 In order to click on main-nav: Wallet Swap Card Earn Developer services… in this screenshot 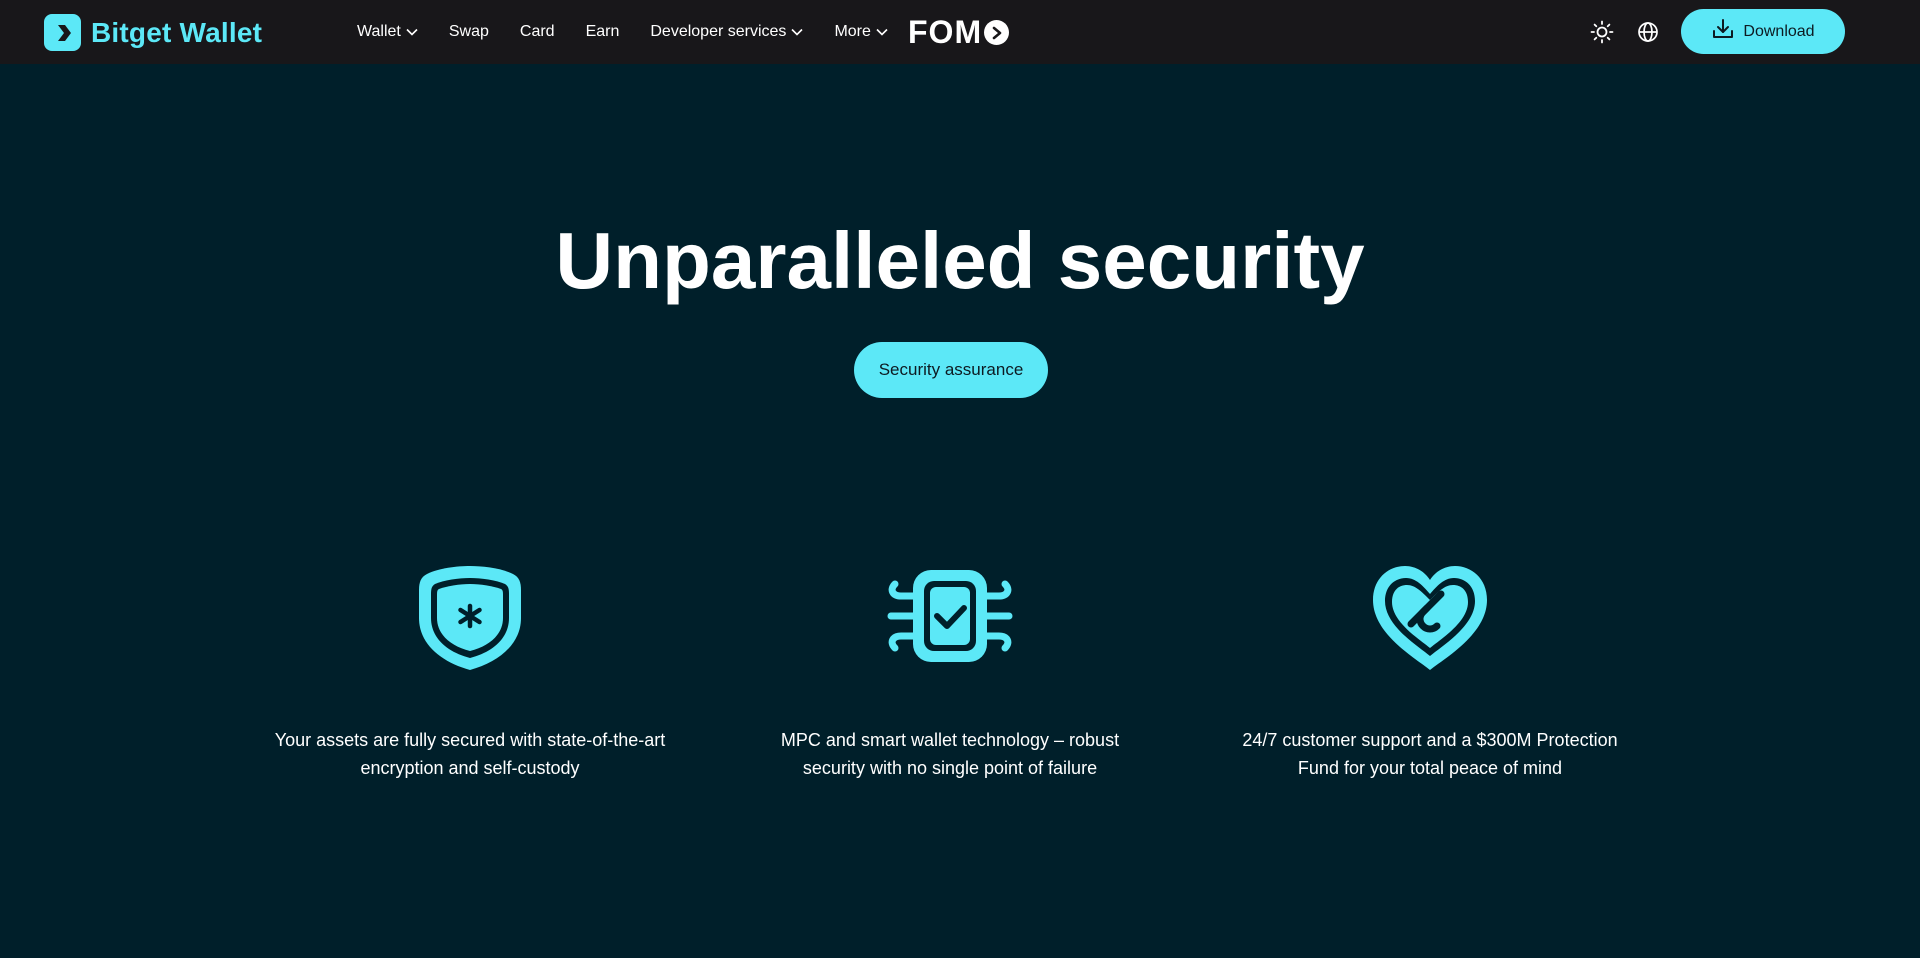, I will do `click(638, 32)`.